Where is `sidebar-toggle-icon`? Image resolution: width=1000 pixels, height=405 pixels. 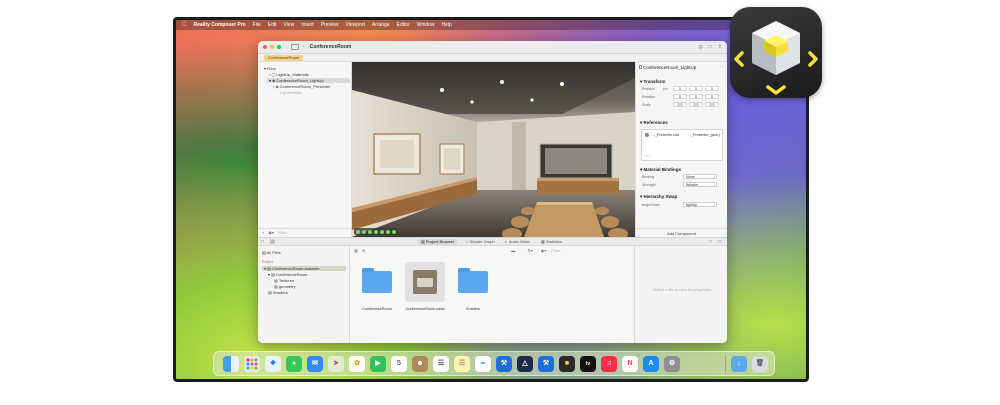
sidebar-toggle-icon is located at coordinates (295, 47).